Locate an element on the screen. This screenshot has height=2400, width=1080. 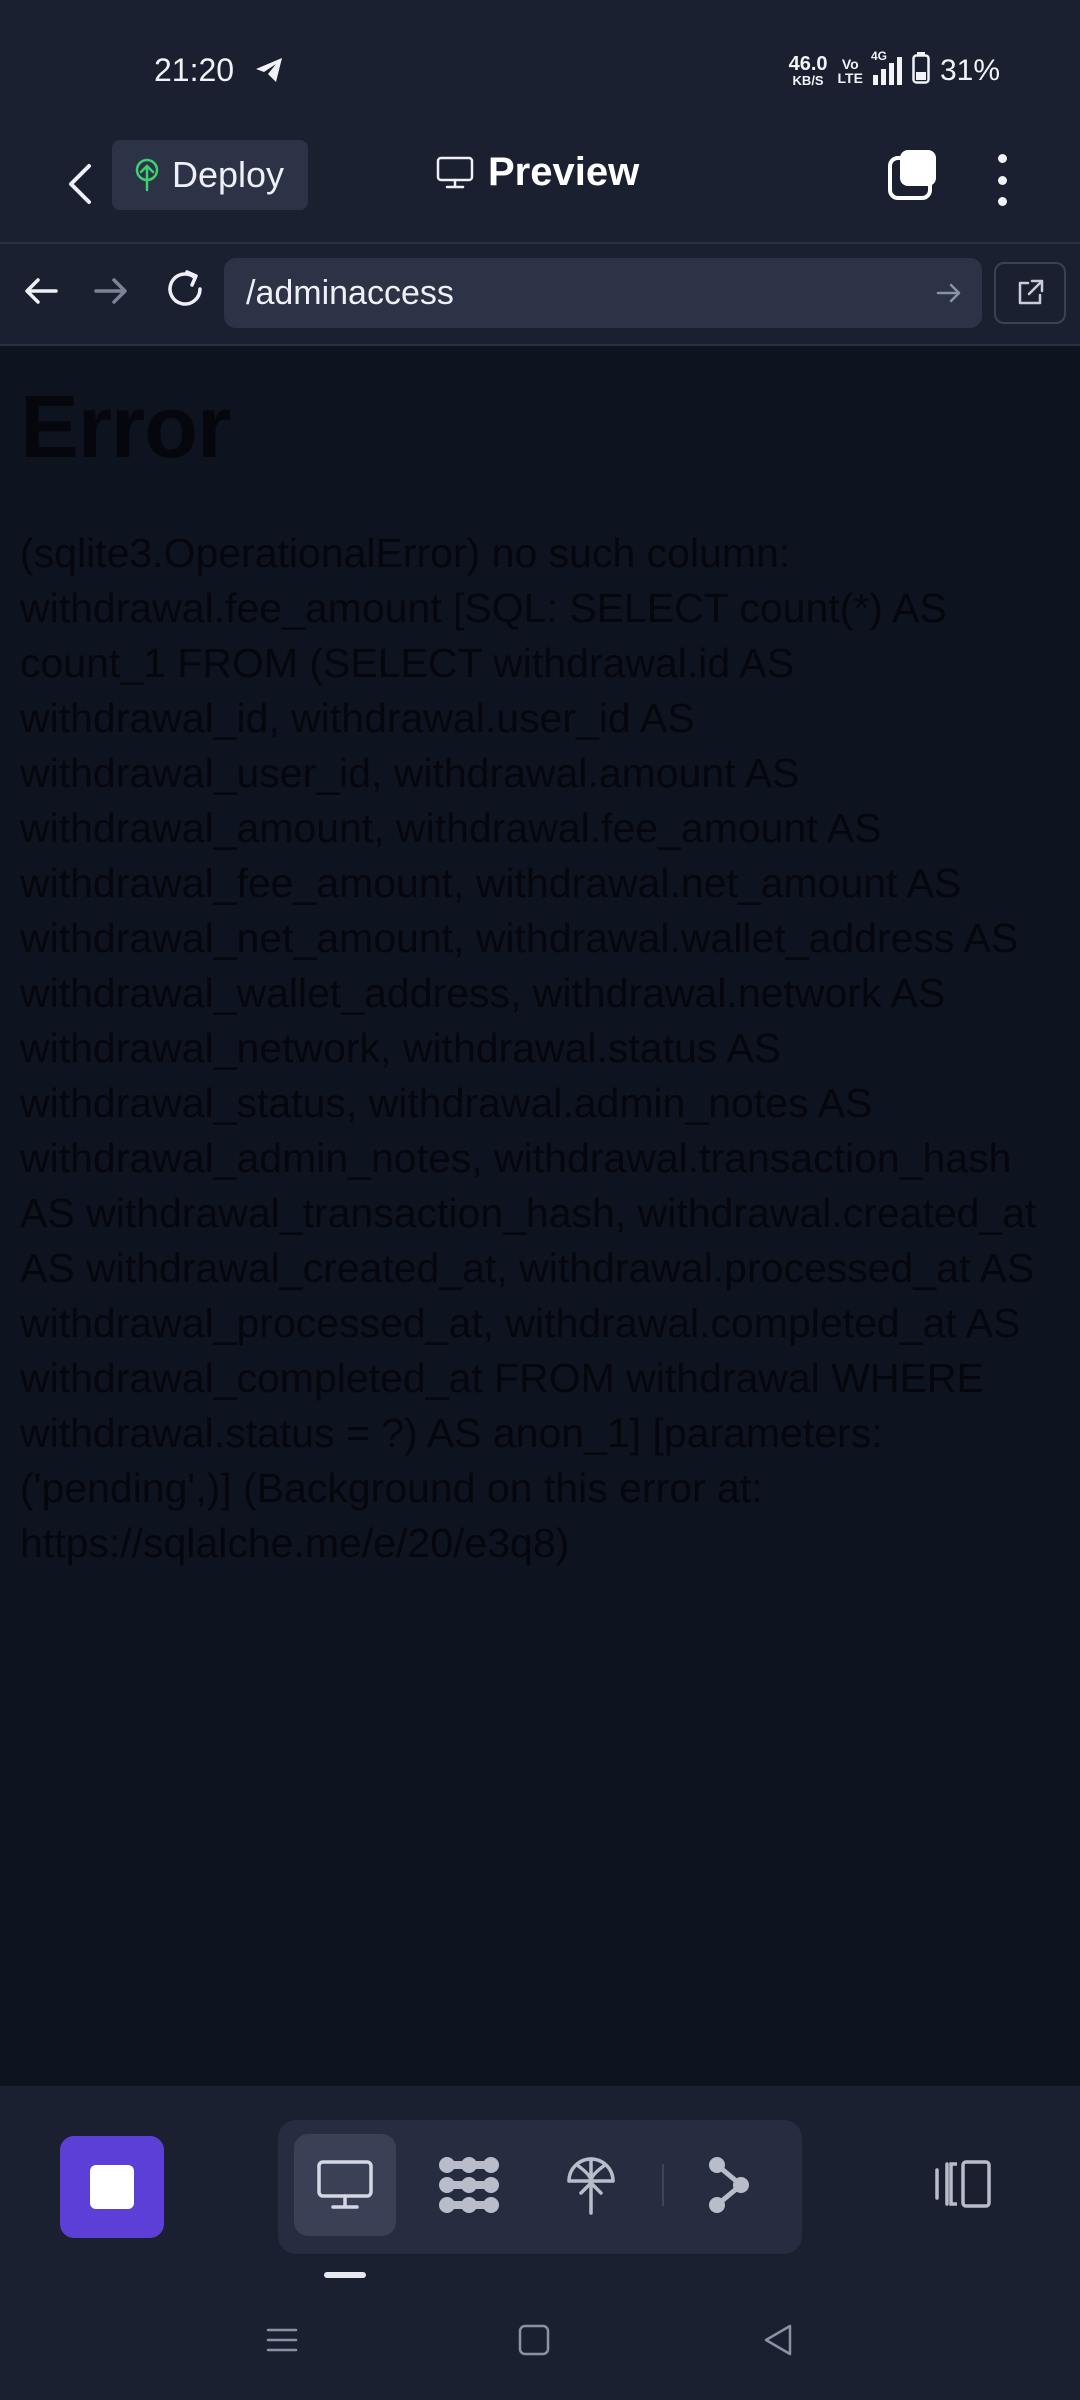
deploy-view-button is located at coordinates (591, 2185).